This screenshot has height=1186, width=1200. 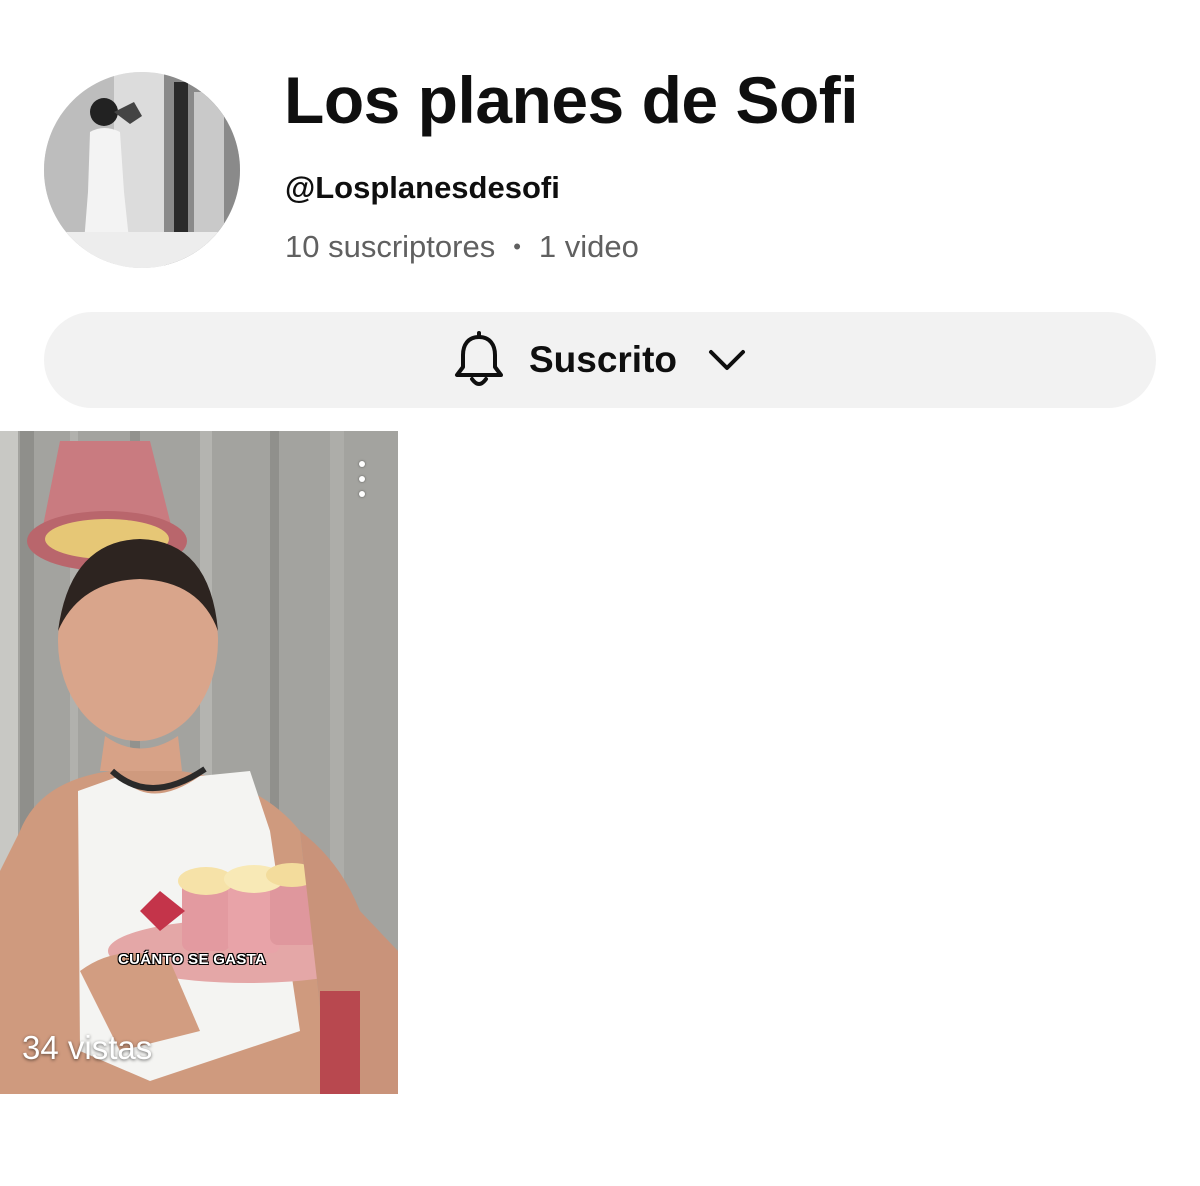 What do you see at coordinates (192, 959) in the screenshot?
I see `video-caption: CUÁNTO SE GASTA` at bounding box center [192, 959].